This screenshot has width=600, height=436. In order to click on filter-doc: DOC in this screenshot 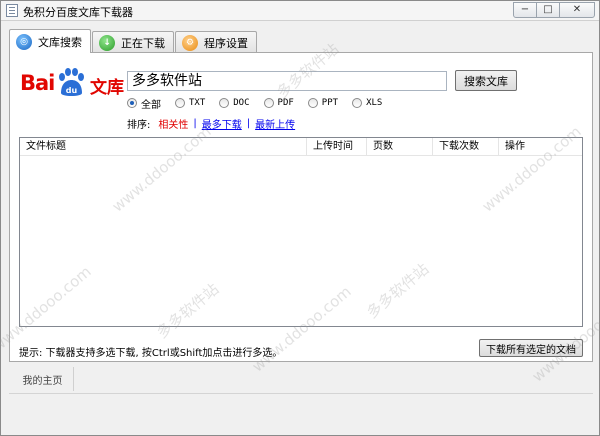, I will do `click(234, 103)`.